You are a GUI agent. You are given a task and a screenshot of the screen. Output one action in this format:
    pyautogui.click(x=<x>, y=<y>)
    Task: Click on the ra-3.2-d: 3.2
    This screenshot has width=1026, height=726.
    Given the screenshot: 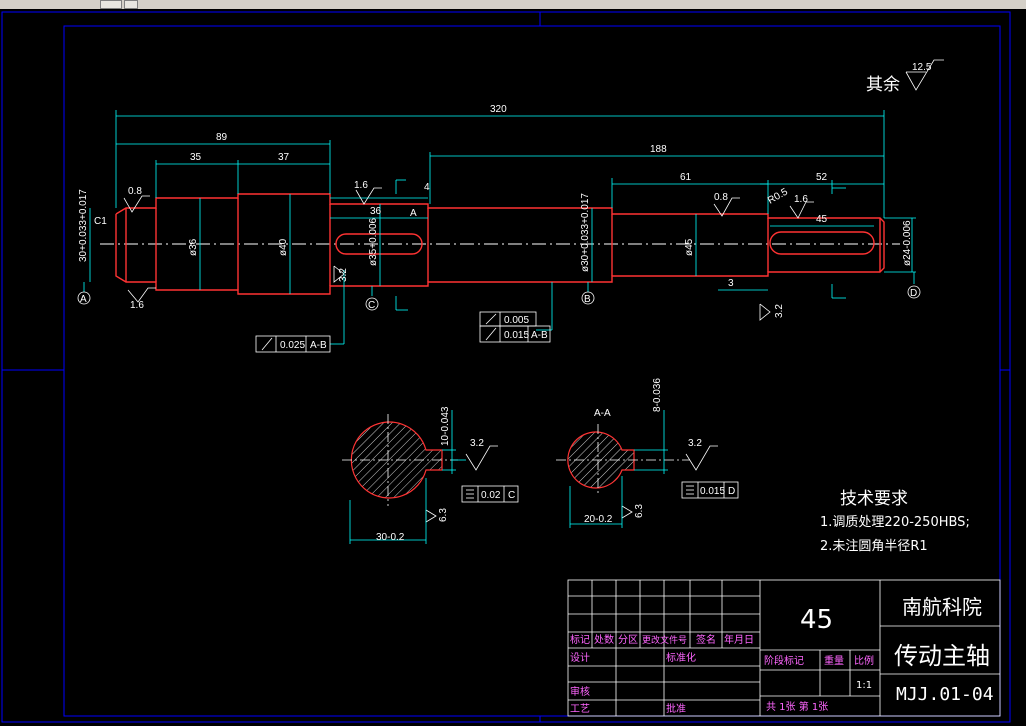 What is the action you would take?
    pyautogui.click(x=695, y=443)
    